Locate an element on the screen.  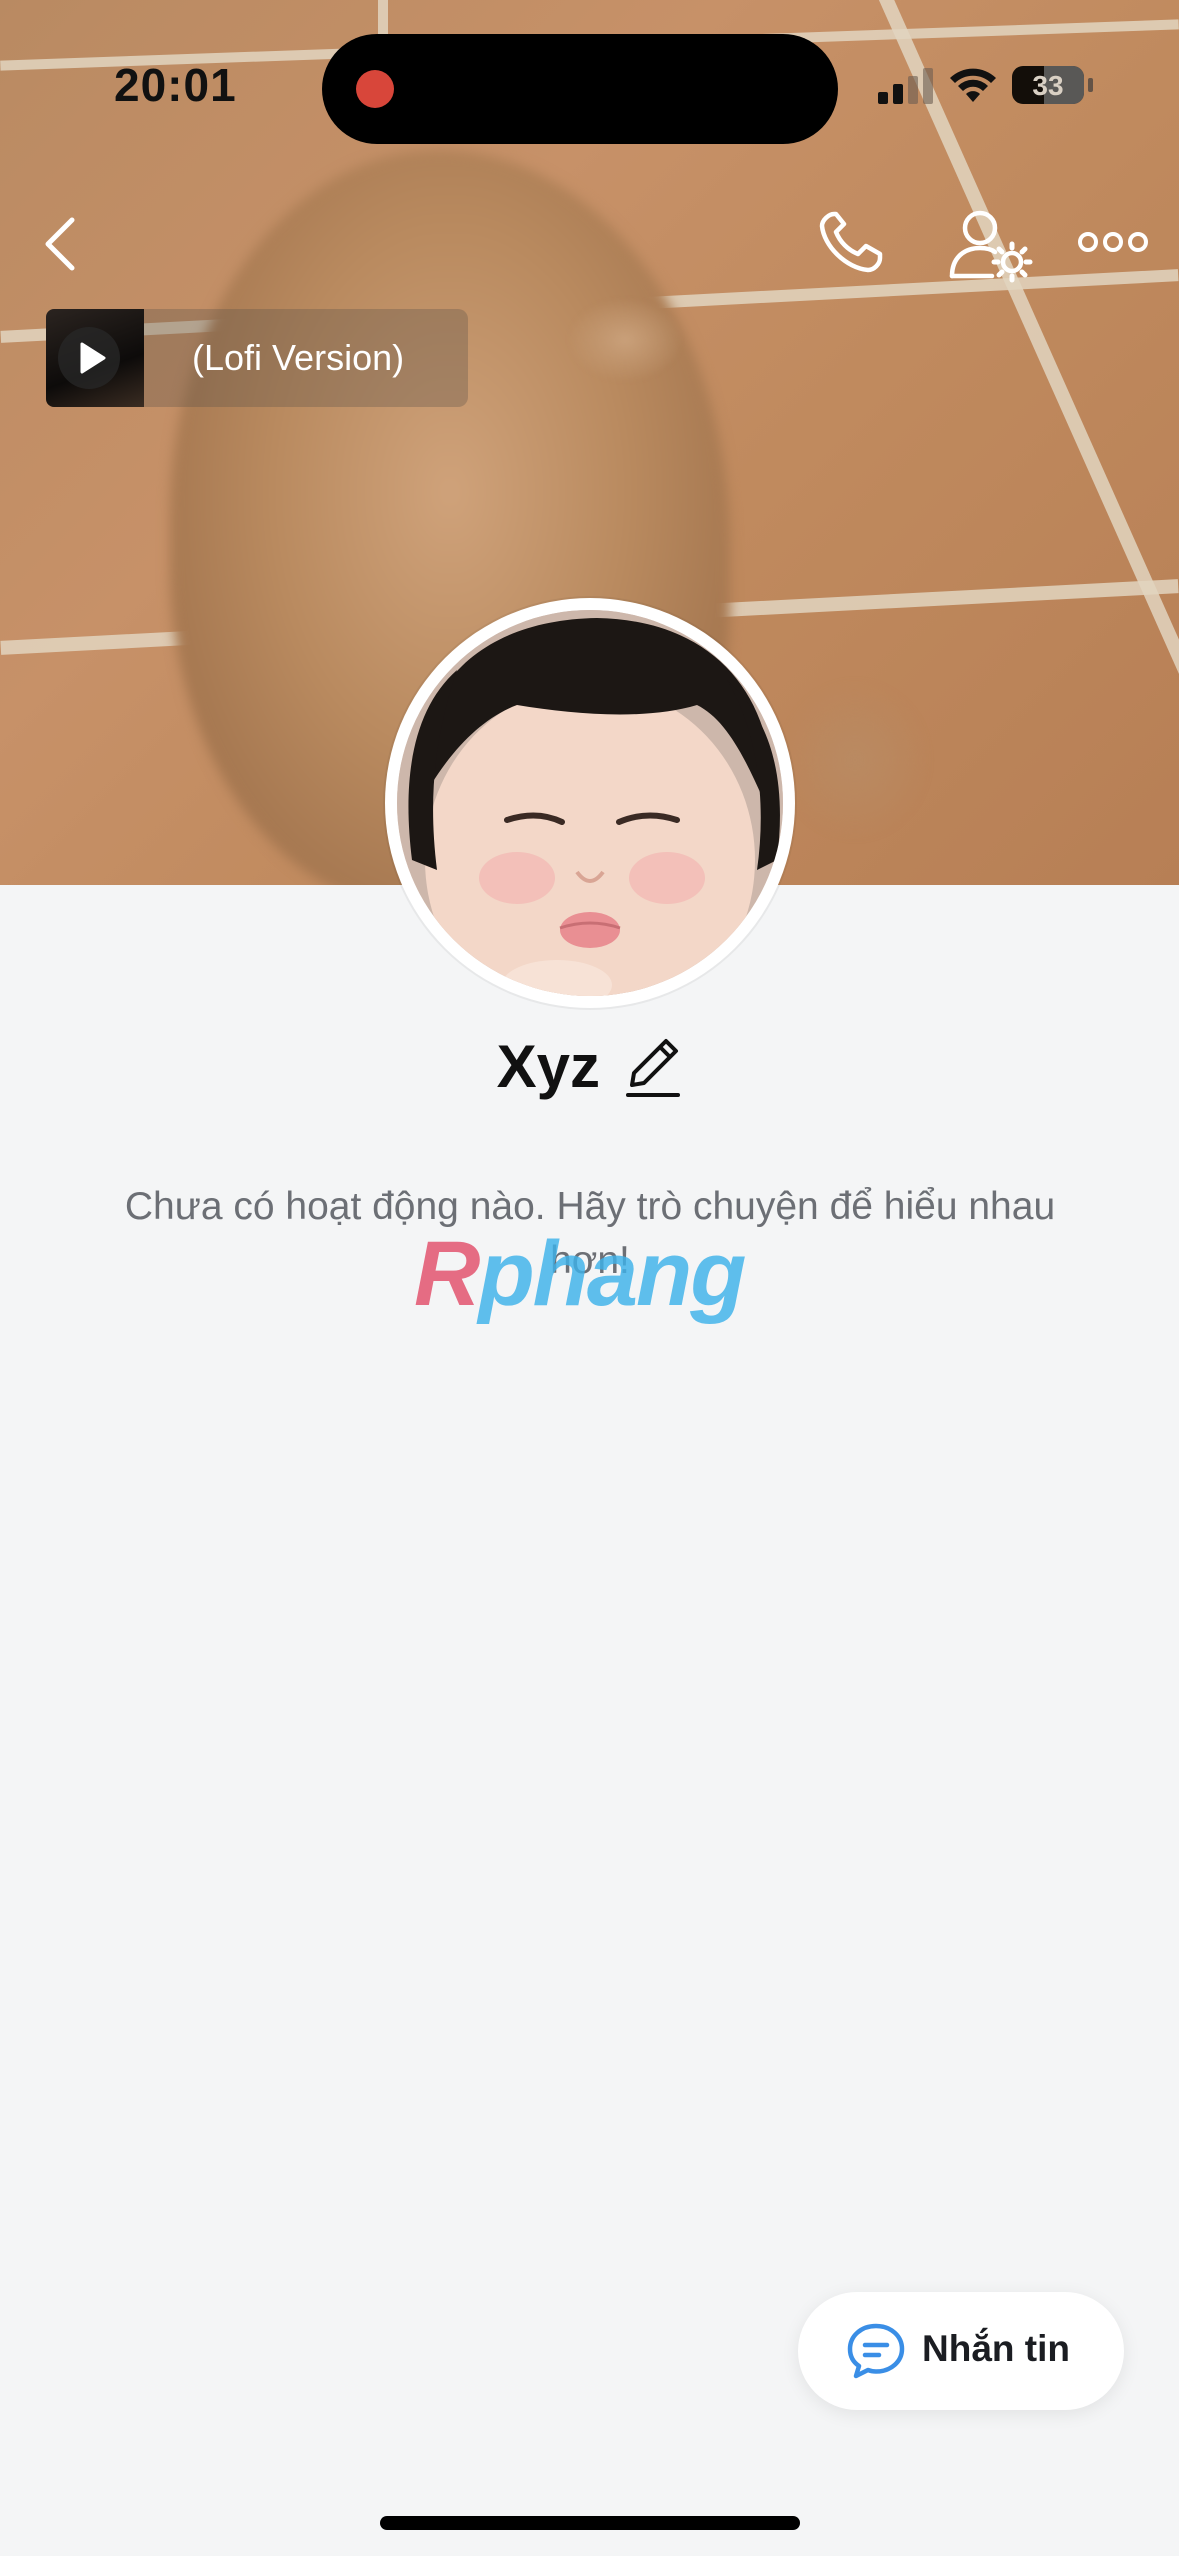
home-indicator is located at coordinates (590, 2523).